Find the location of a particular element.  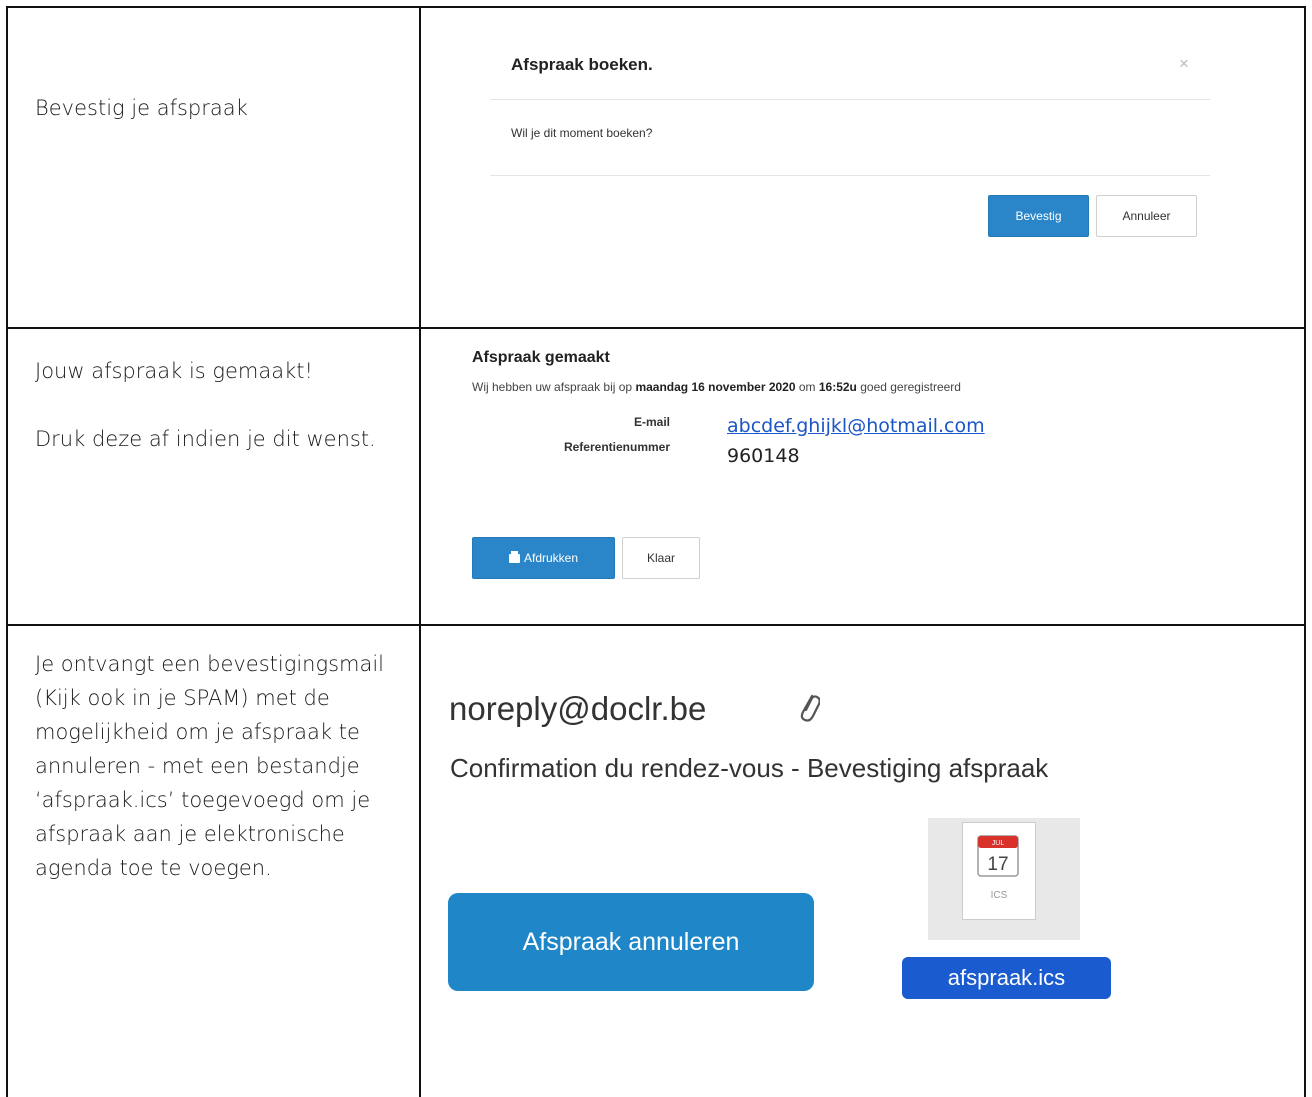

text-part: om is located at coordinates (807, 387).